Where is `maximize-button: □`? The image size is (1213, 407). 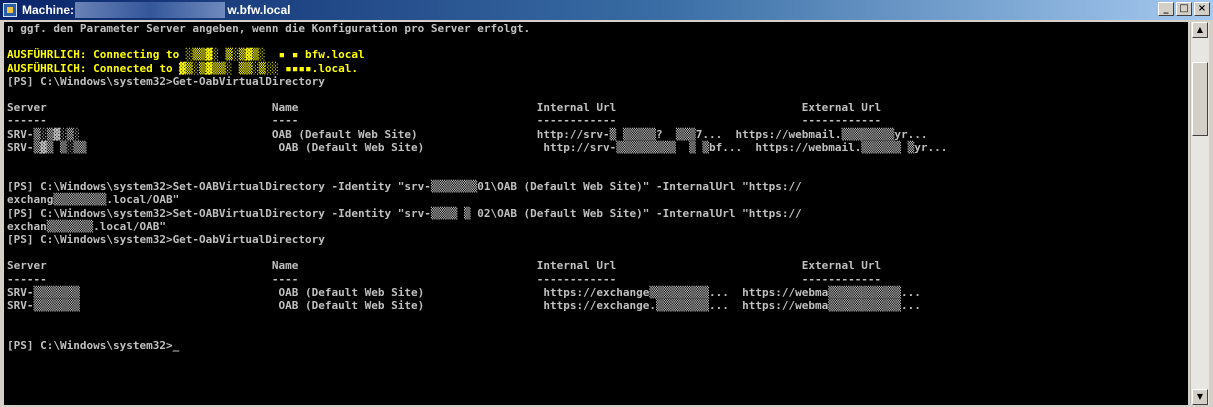 maximize-button: □ is located at coordinates (1184, 9).